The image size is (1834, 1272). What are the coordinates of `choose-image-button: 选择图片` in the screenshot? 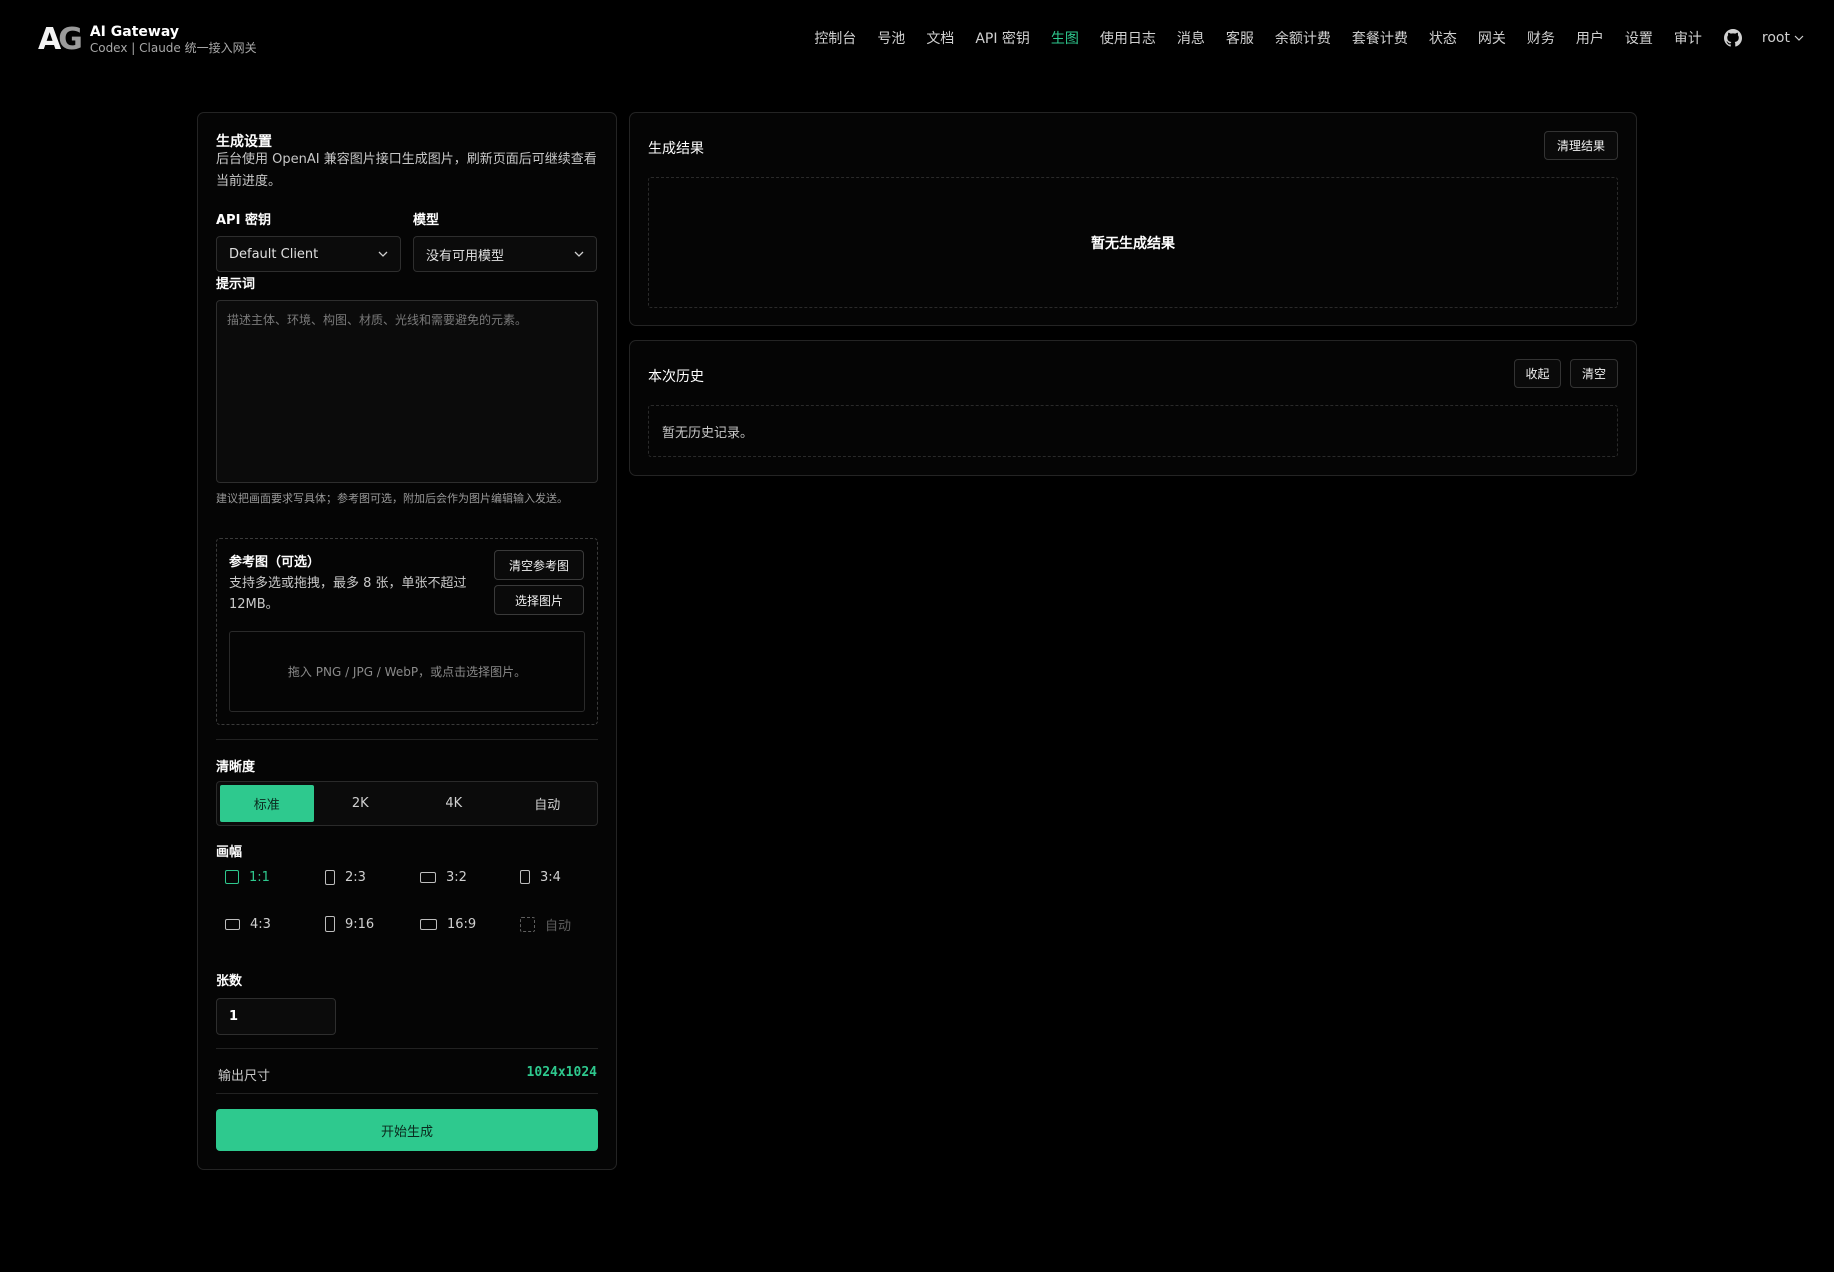 It's located at (539, 600).